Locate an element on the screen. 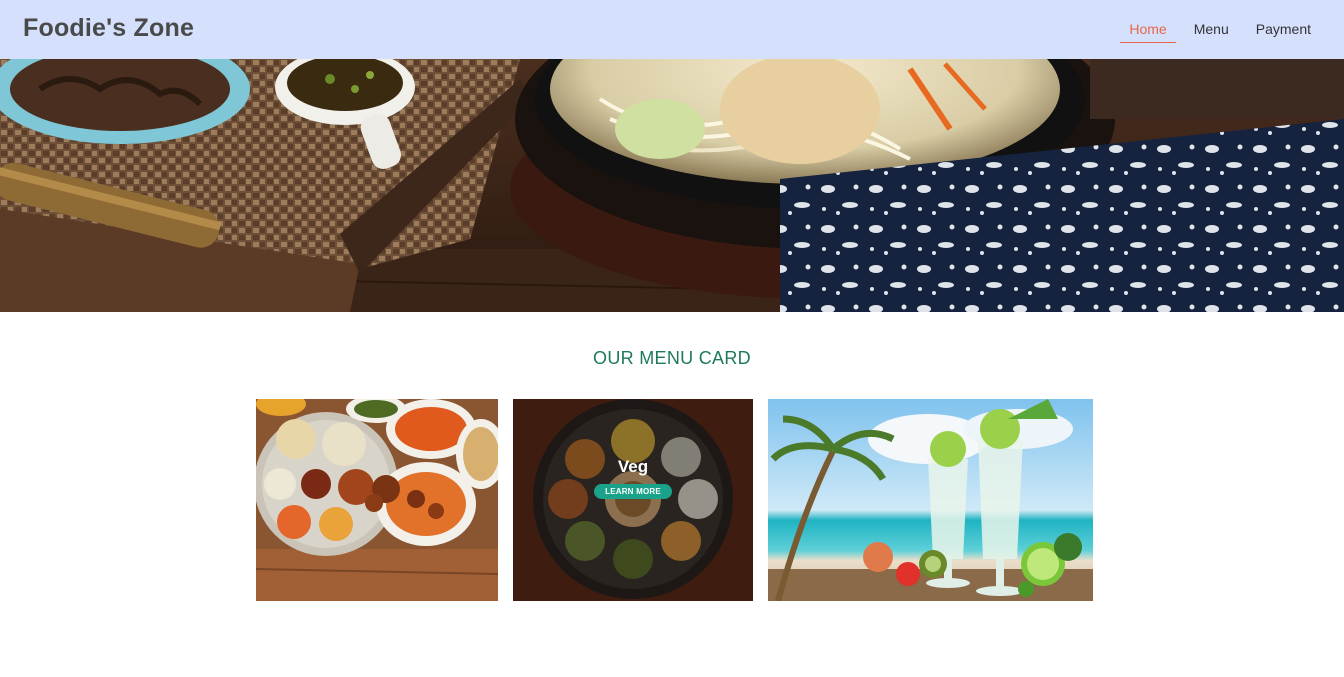 The image size is (1344, 677). nav-menu-link: Menu is located at coordinates (1211, 32).